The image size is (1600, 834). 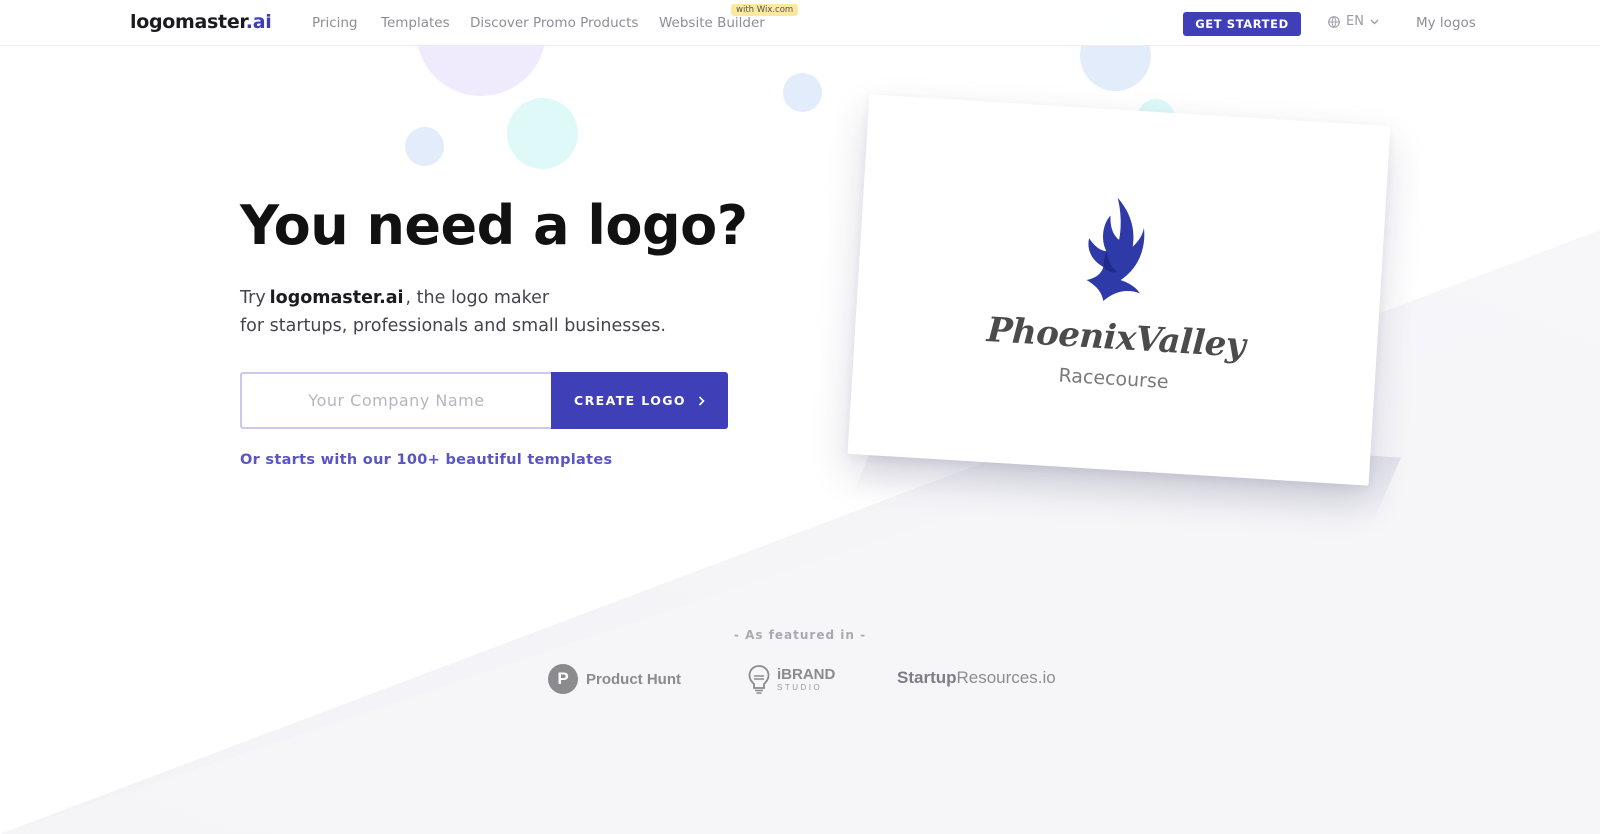 I want to click on startup-resources-logo: StartupResources.io, so click(x=976, y=678).